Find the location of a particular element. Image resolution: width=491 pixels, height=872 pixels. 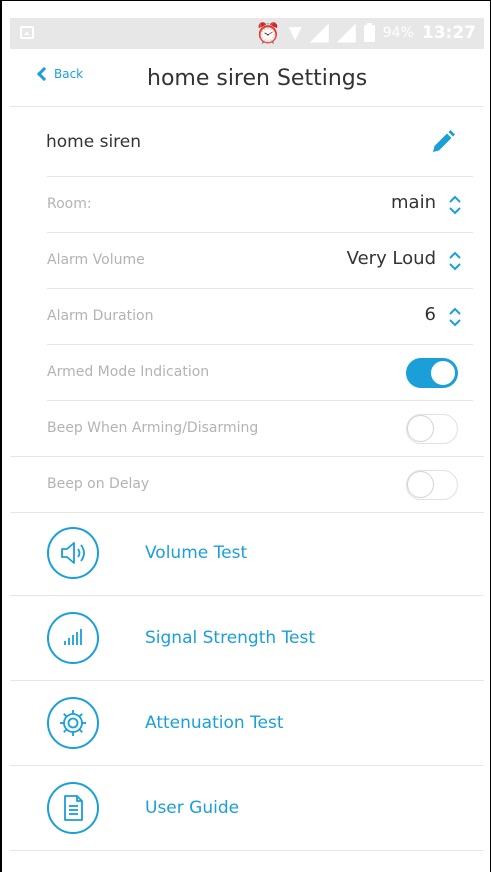

beep-arming-label: Beep When Arming/Disarming is located at coordinates (153, 428).